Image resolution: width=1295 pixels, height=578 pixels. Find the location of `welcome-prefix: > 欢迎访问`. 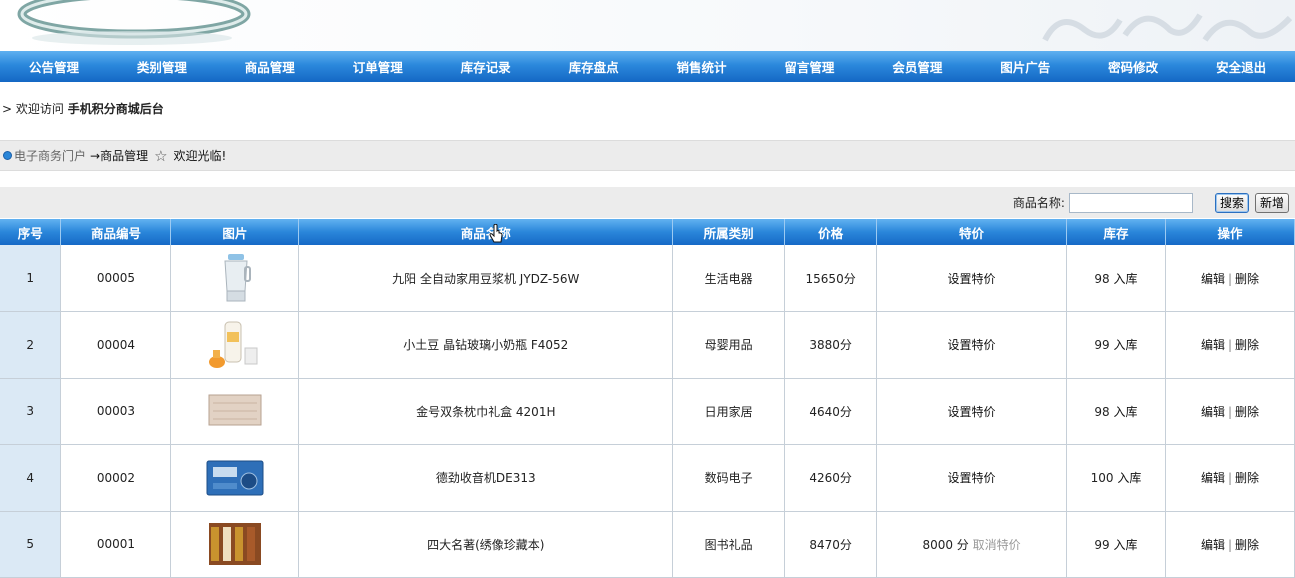

welcome-prefix: > 欢迎访问 is located at coordinates (33, 109).